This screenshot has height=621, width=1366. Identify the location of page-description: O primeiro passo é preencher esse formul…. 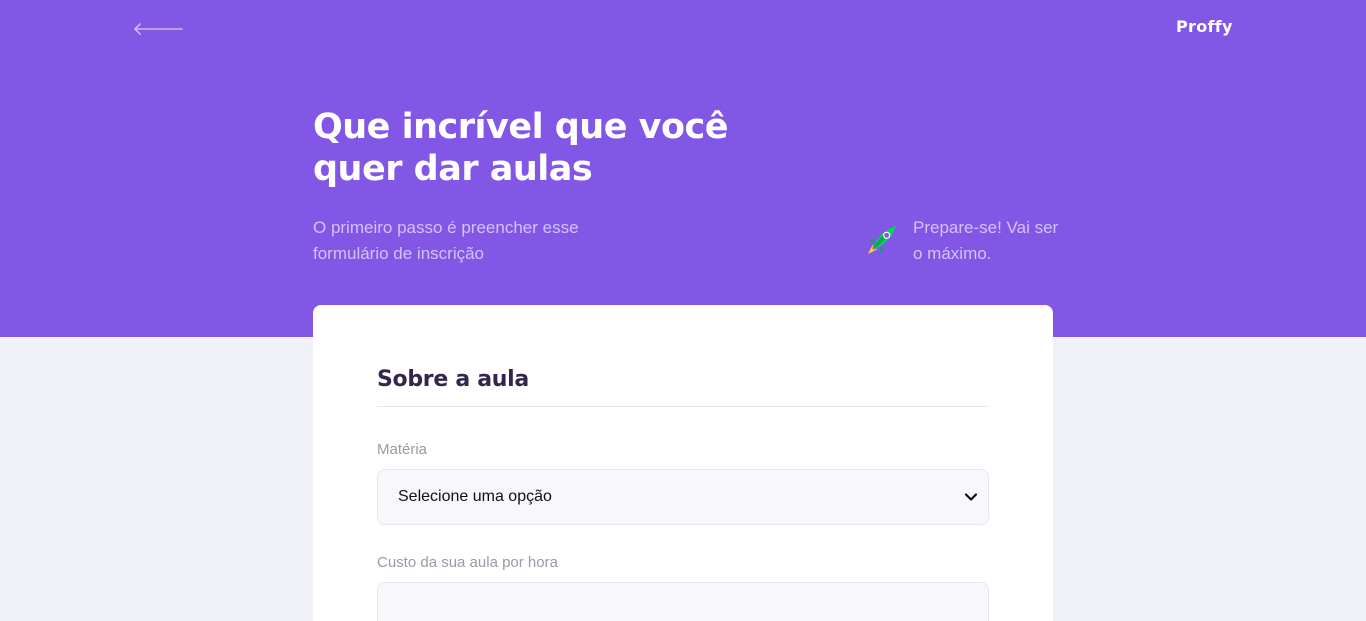
(446, 240).